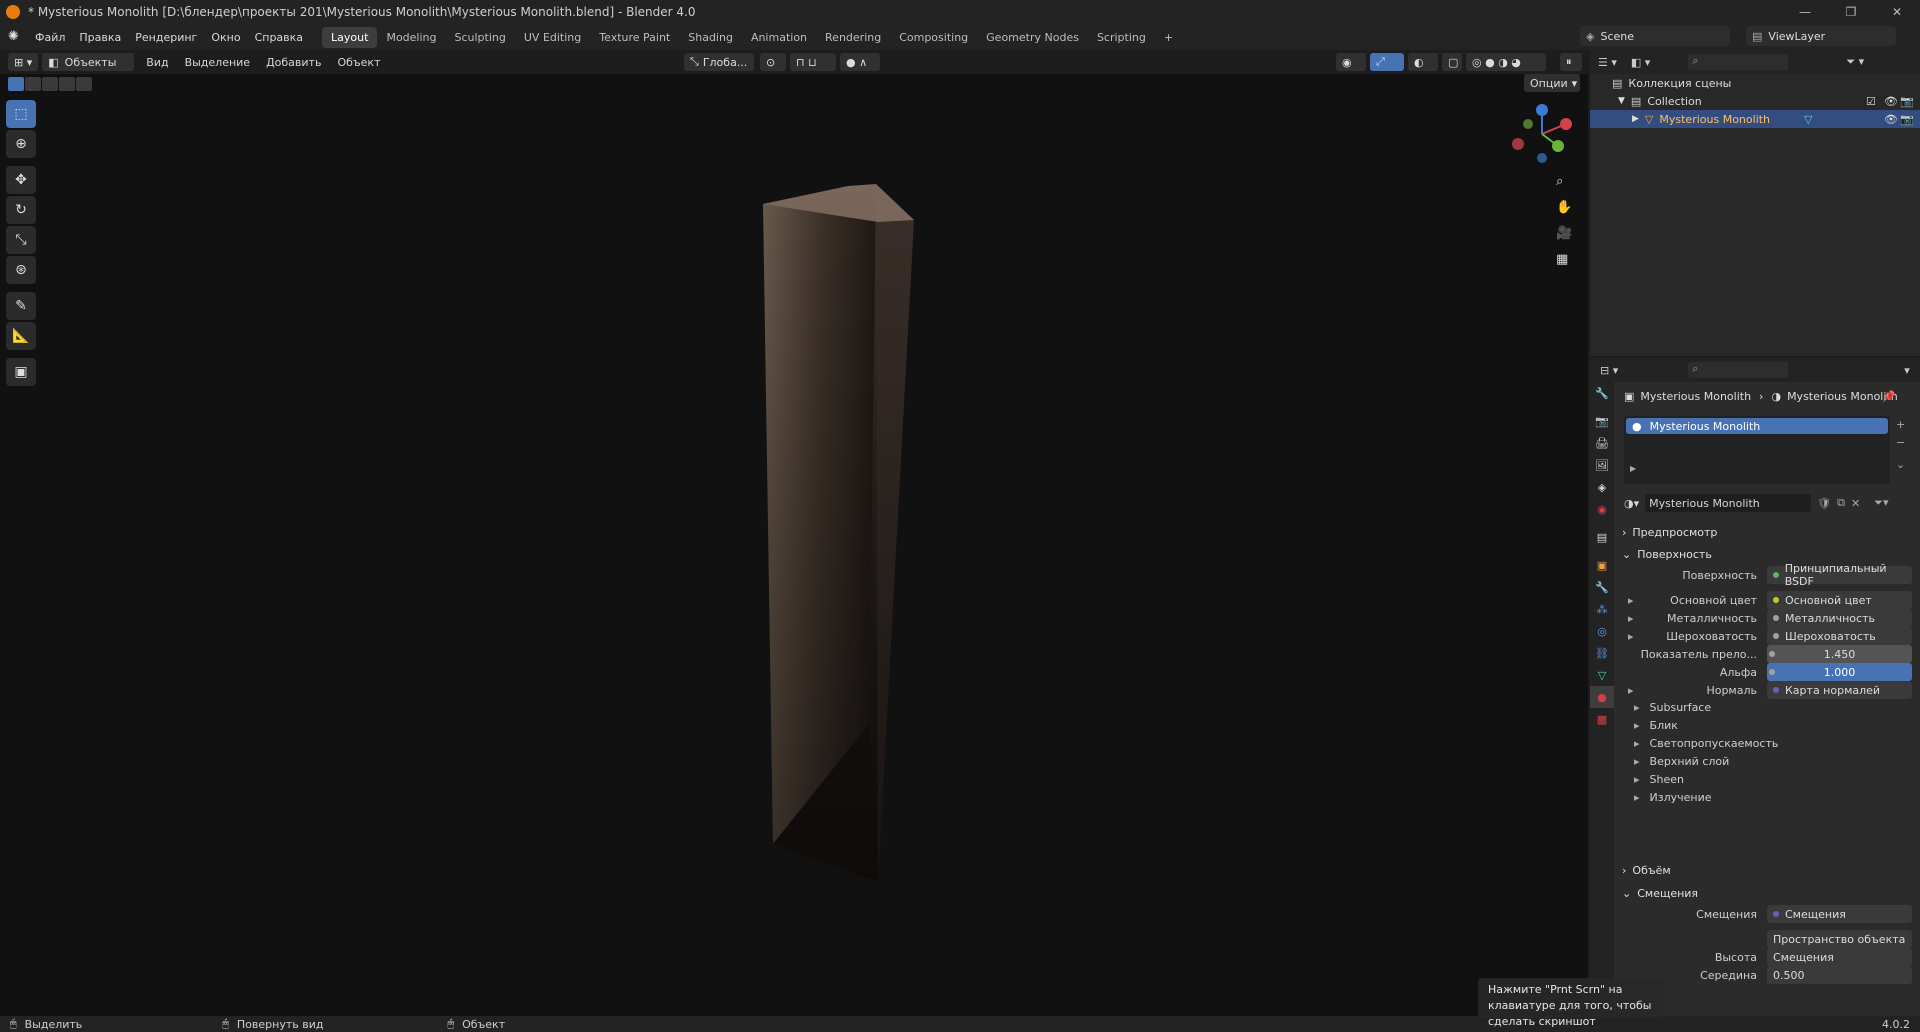 This screenshot has width=1920, height=1032. What do you see at coordinates (218, 62) in the screenshot?
I see `menu-select: Выделение` at bounding box center [218, 62].